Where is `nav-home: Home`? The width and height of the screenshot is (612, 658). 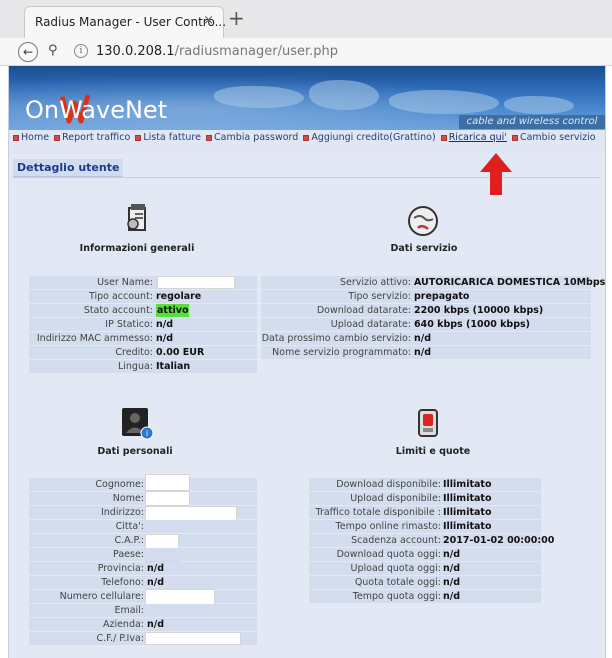
nav-home: Home is located at coordinates (31, 137).